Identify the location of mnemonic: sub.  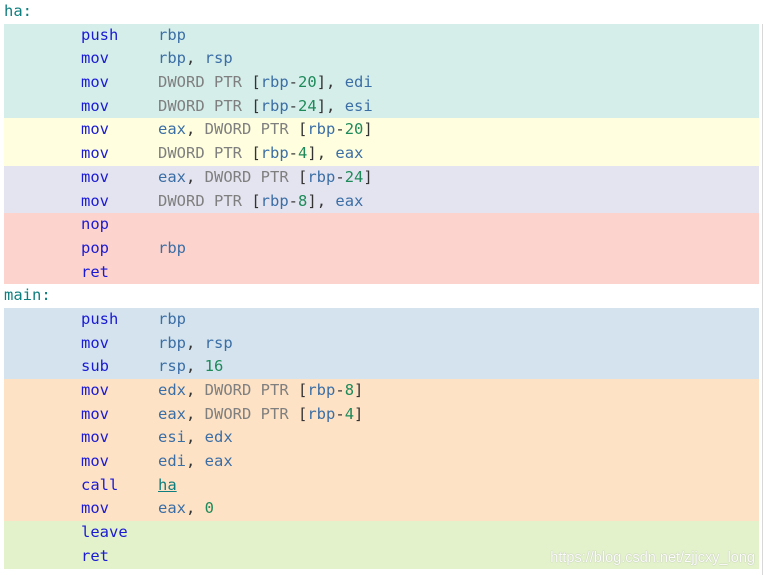
(95, 366).